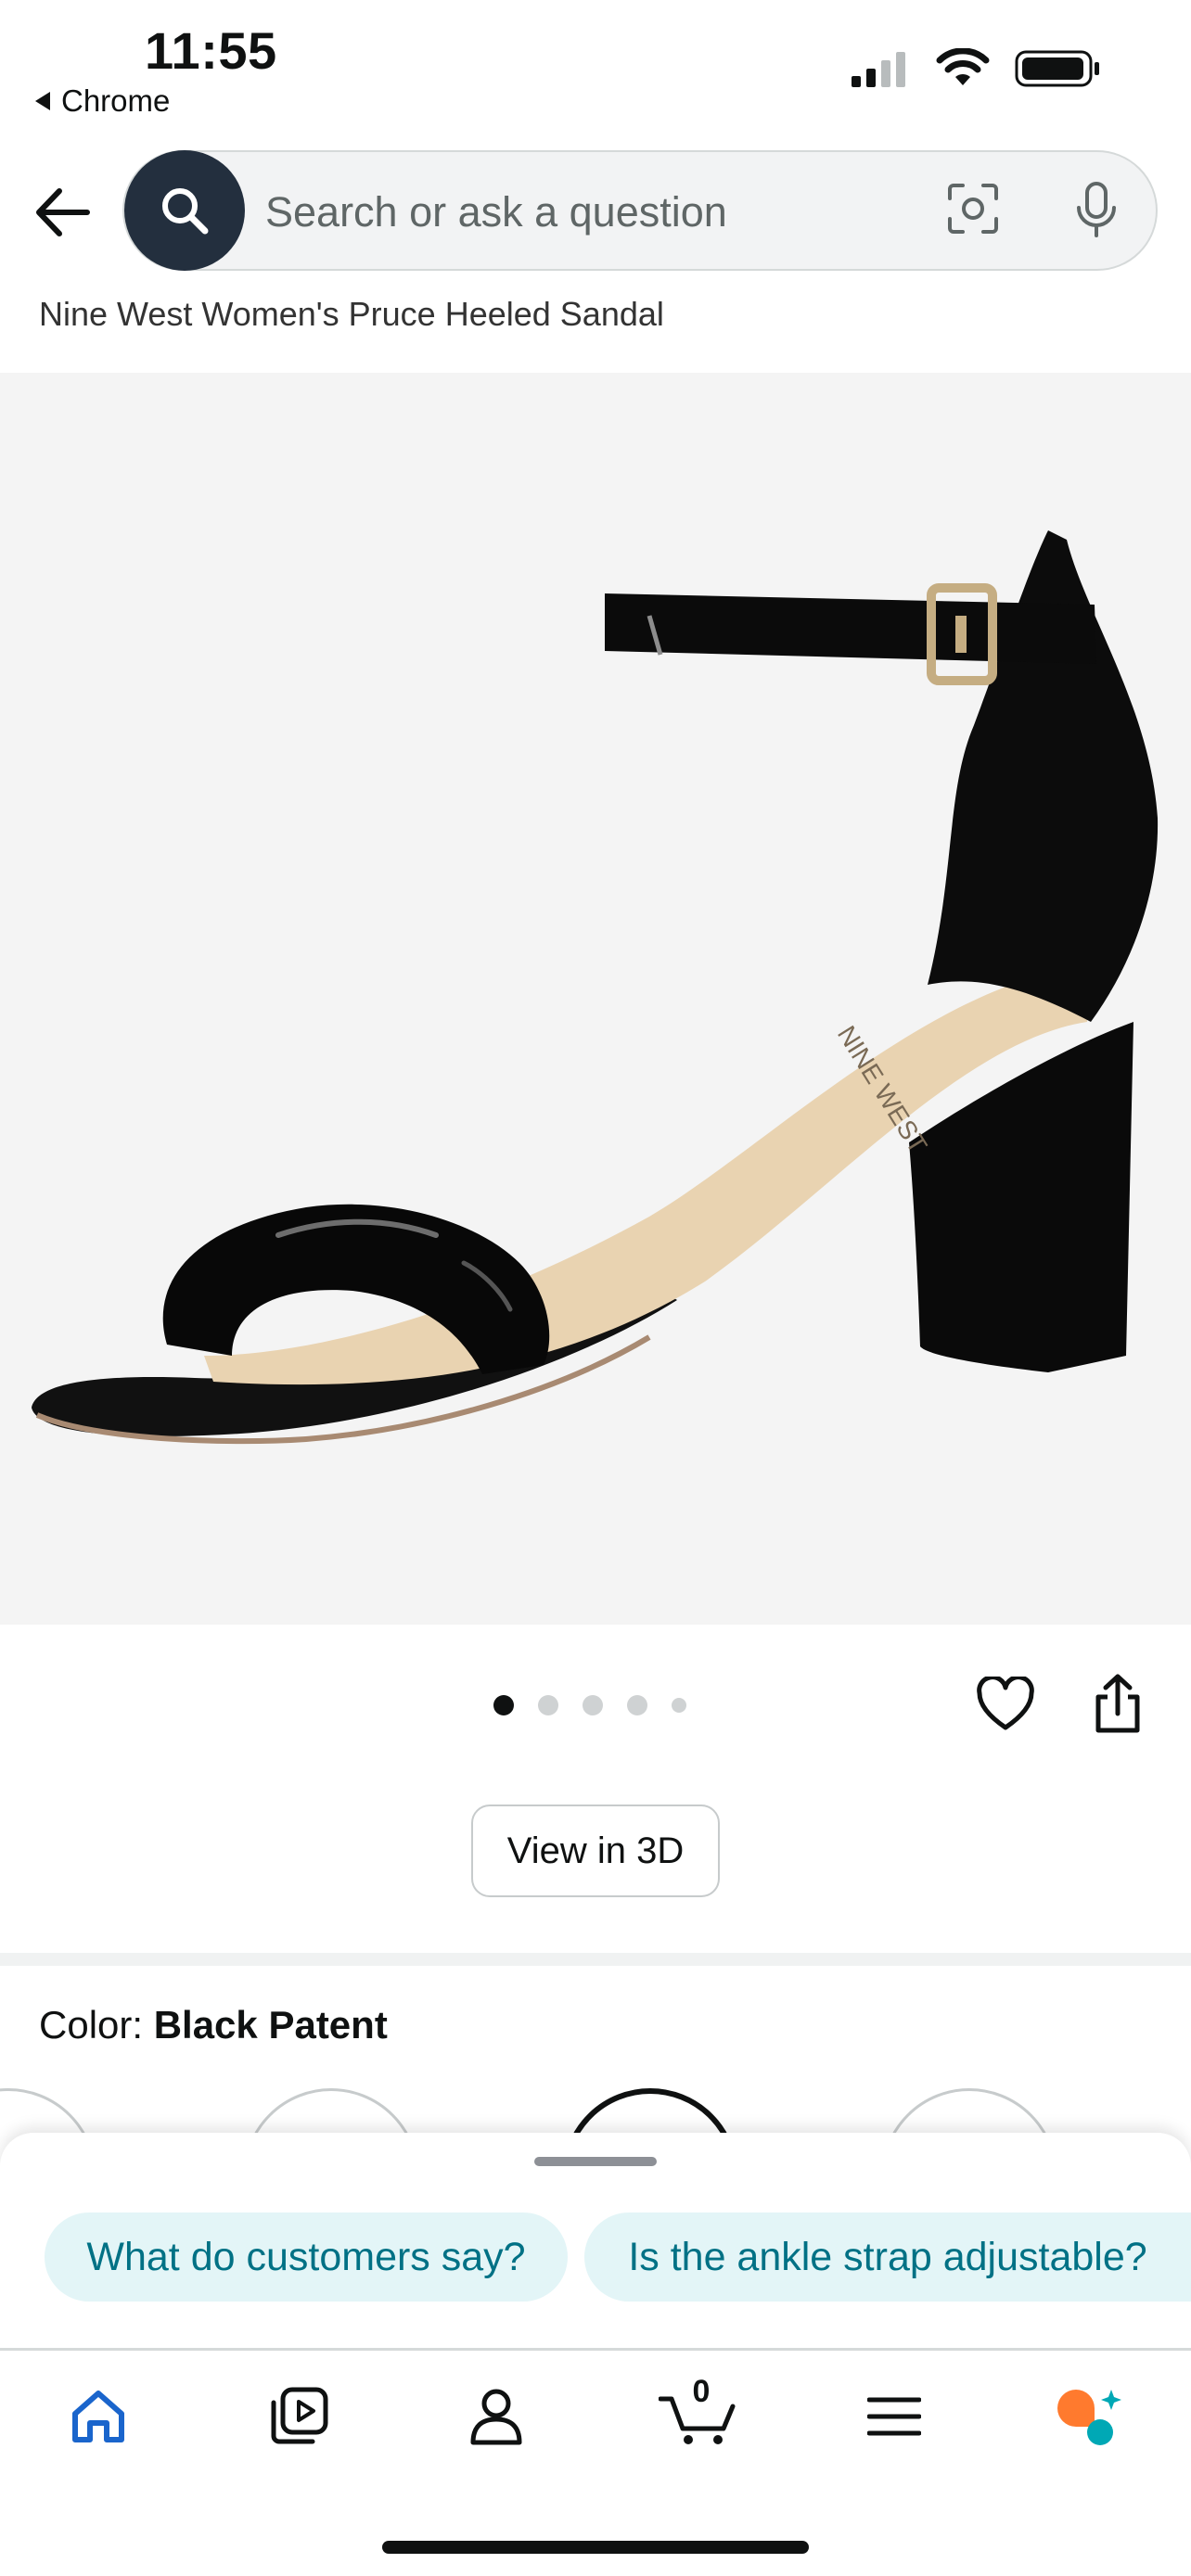 This screenshot has width=1191, height=2576. I want to click on carousel-dots, so click(589, 1705).